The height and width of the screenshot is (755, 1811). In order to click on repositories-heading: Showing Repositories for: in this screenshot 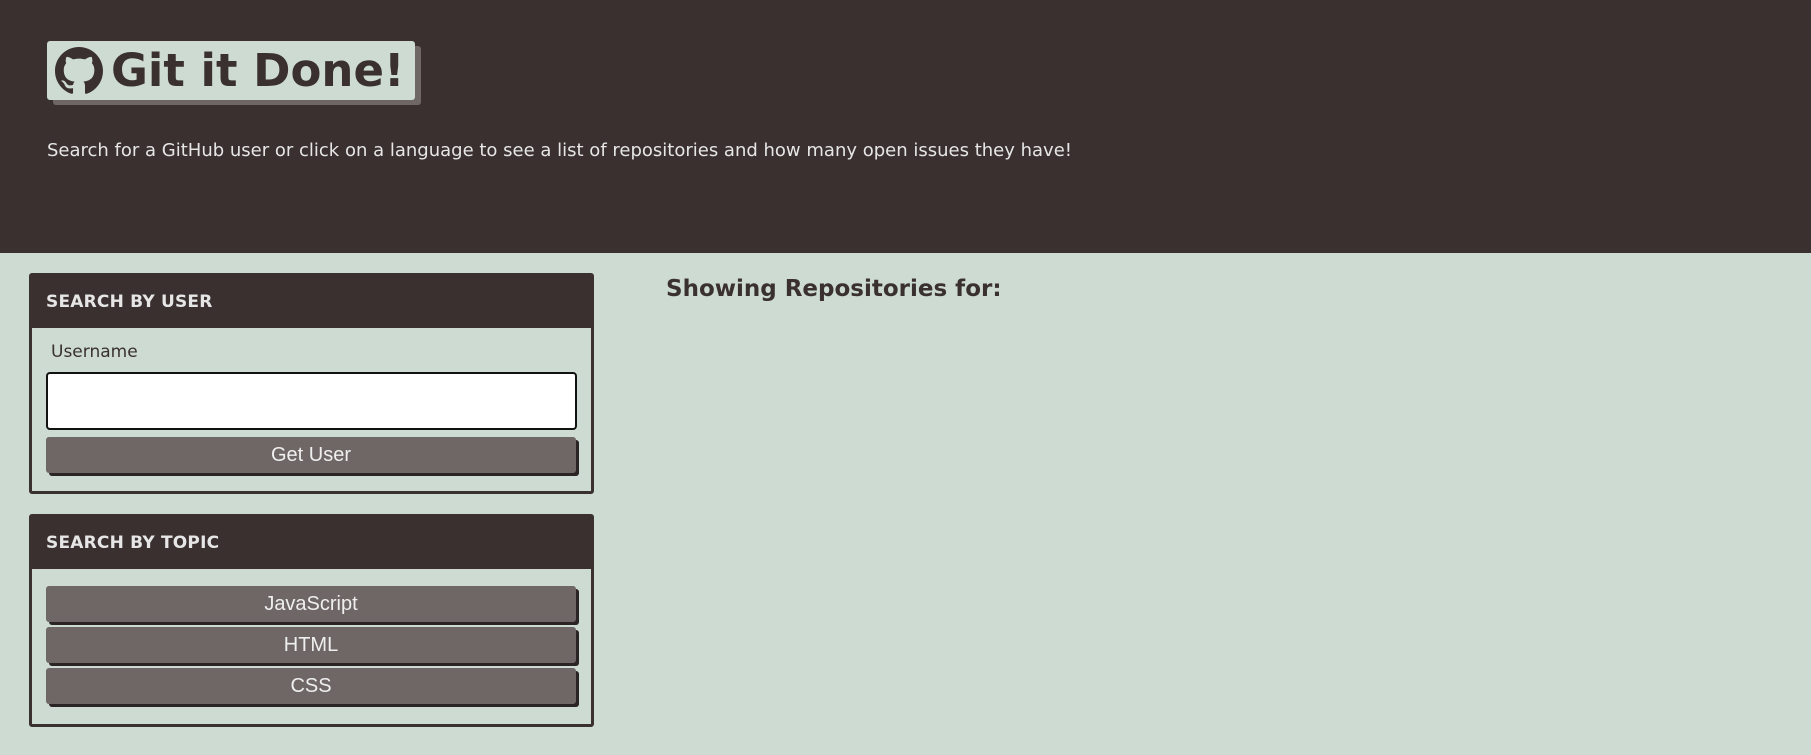, I will do `click(834, 289)`.